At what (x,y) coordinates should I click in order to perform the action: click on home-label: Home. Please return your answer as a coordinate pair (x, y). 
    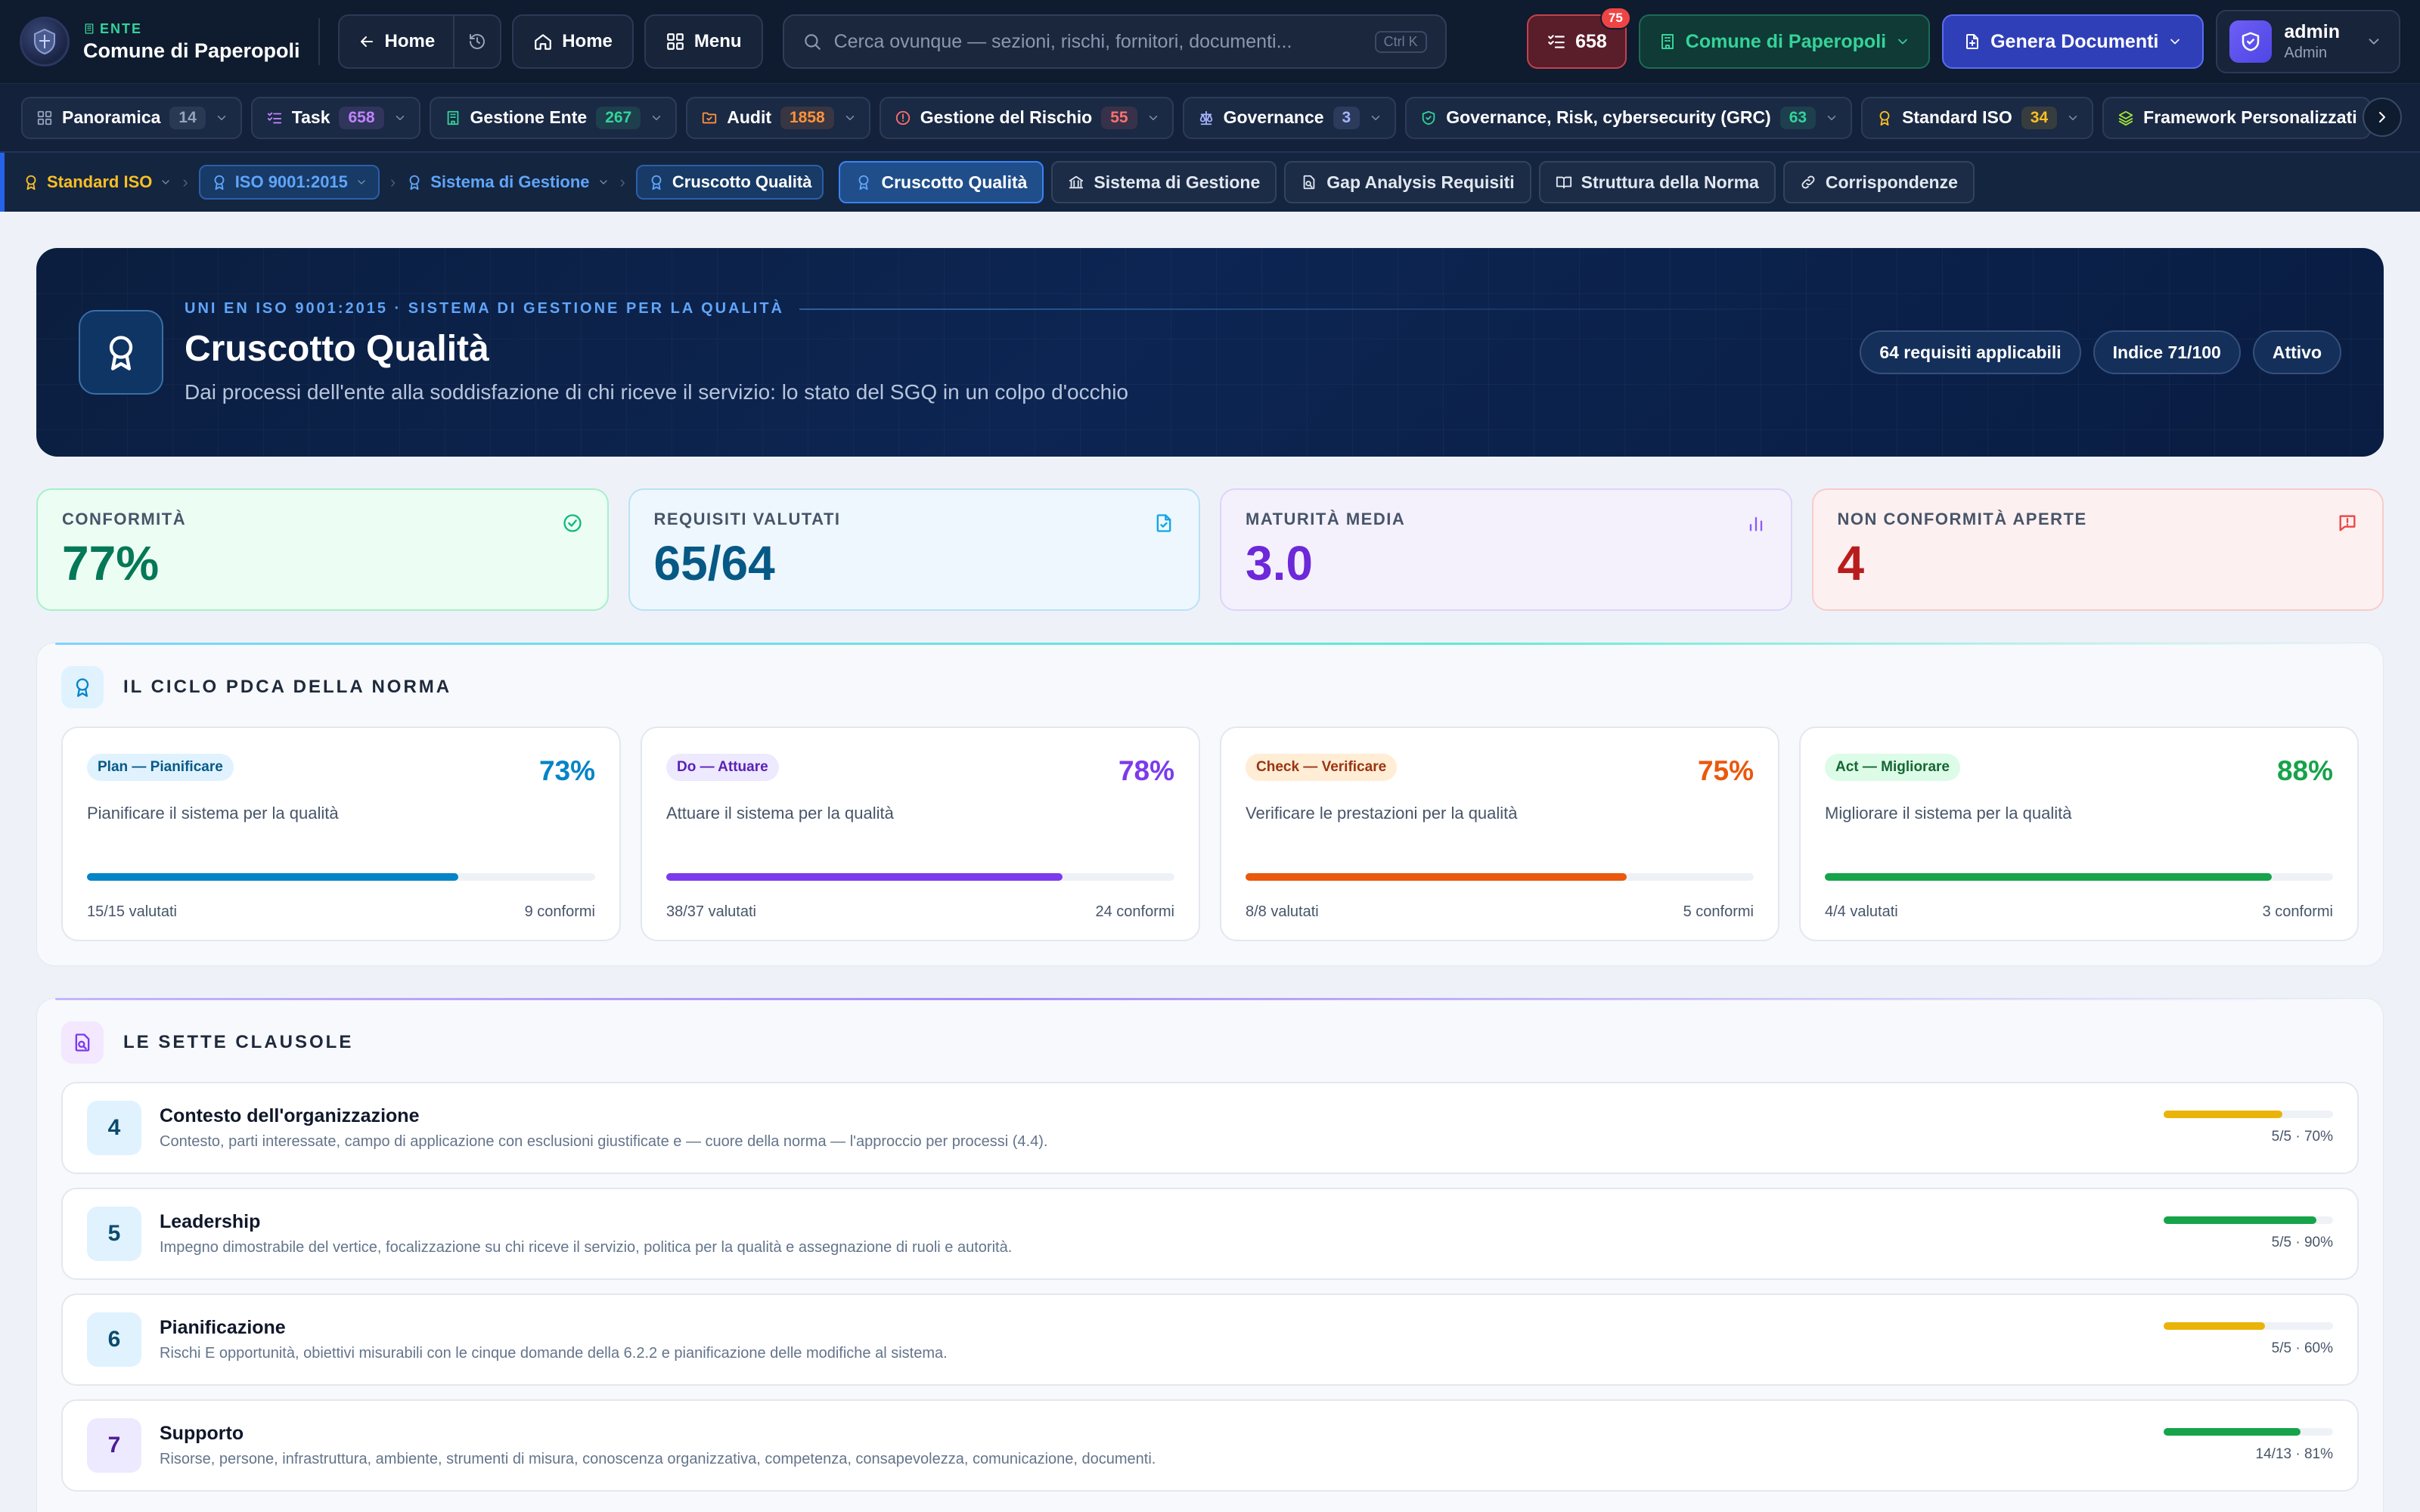
    Looking at the image, I should click on (587, 41).